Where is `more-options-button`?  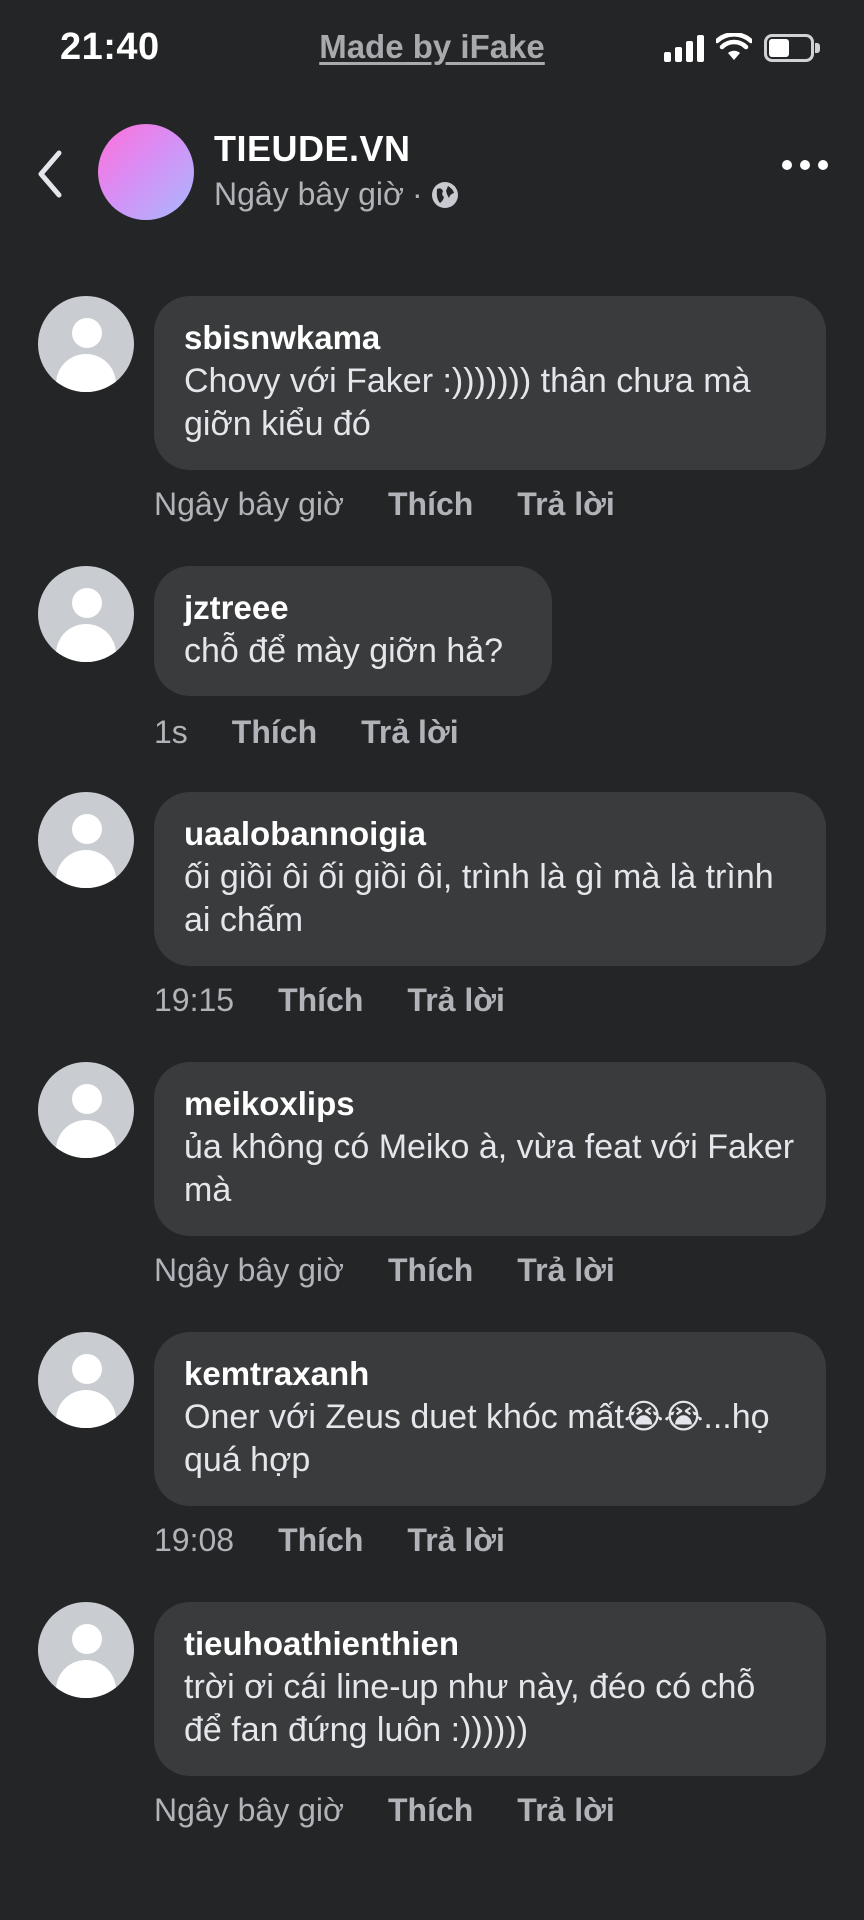
more-options-button is located at coordinates (805, 165).